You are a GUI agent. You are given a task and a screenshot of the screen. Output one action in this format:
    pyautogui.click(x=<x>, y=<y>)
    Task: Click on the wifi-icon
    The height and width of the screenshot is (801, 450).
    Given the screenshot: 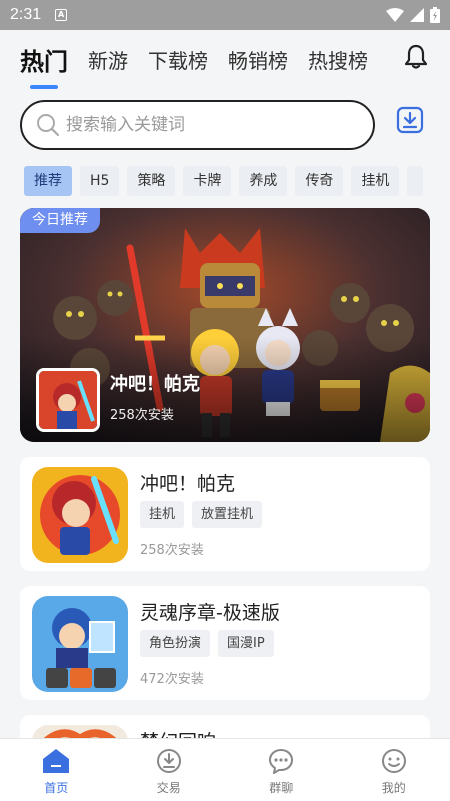 What is the action you would take?
    pyautogui.click(x=395, y=15)
    